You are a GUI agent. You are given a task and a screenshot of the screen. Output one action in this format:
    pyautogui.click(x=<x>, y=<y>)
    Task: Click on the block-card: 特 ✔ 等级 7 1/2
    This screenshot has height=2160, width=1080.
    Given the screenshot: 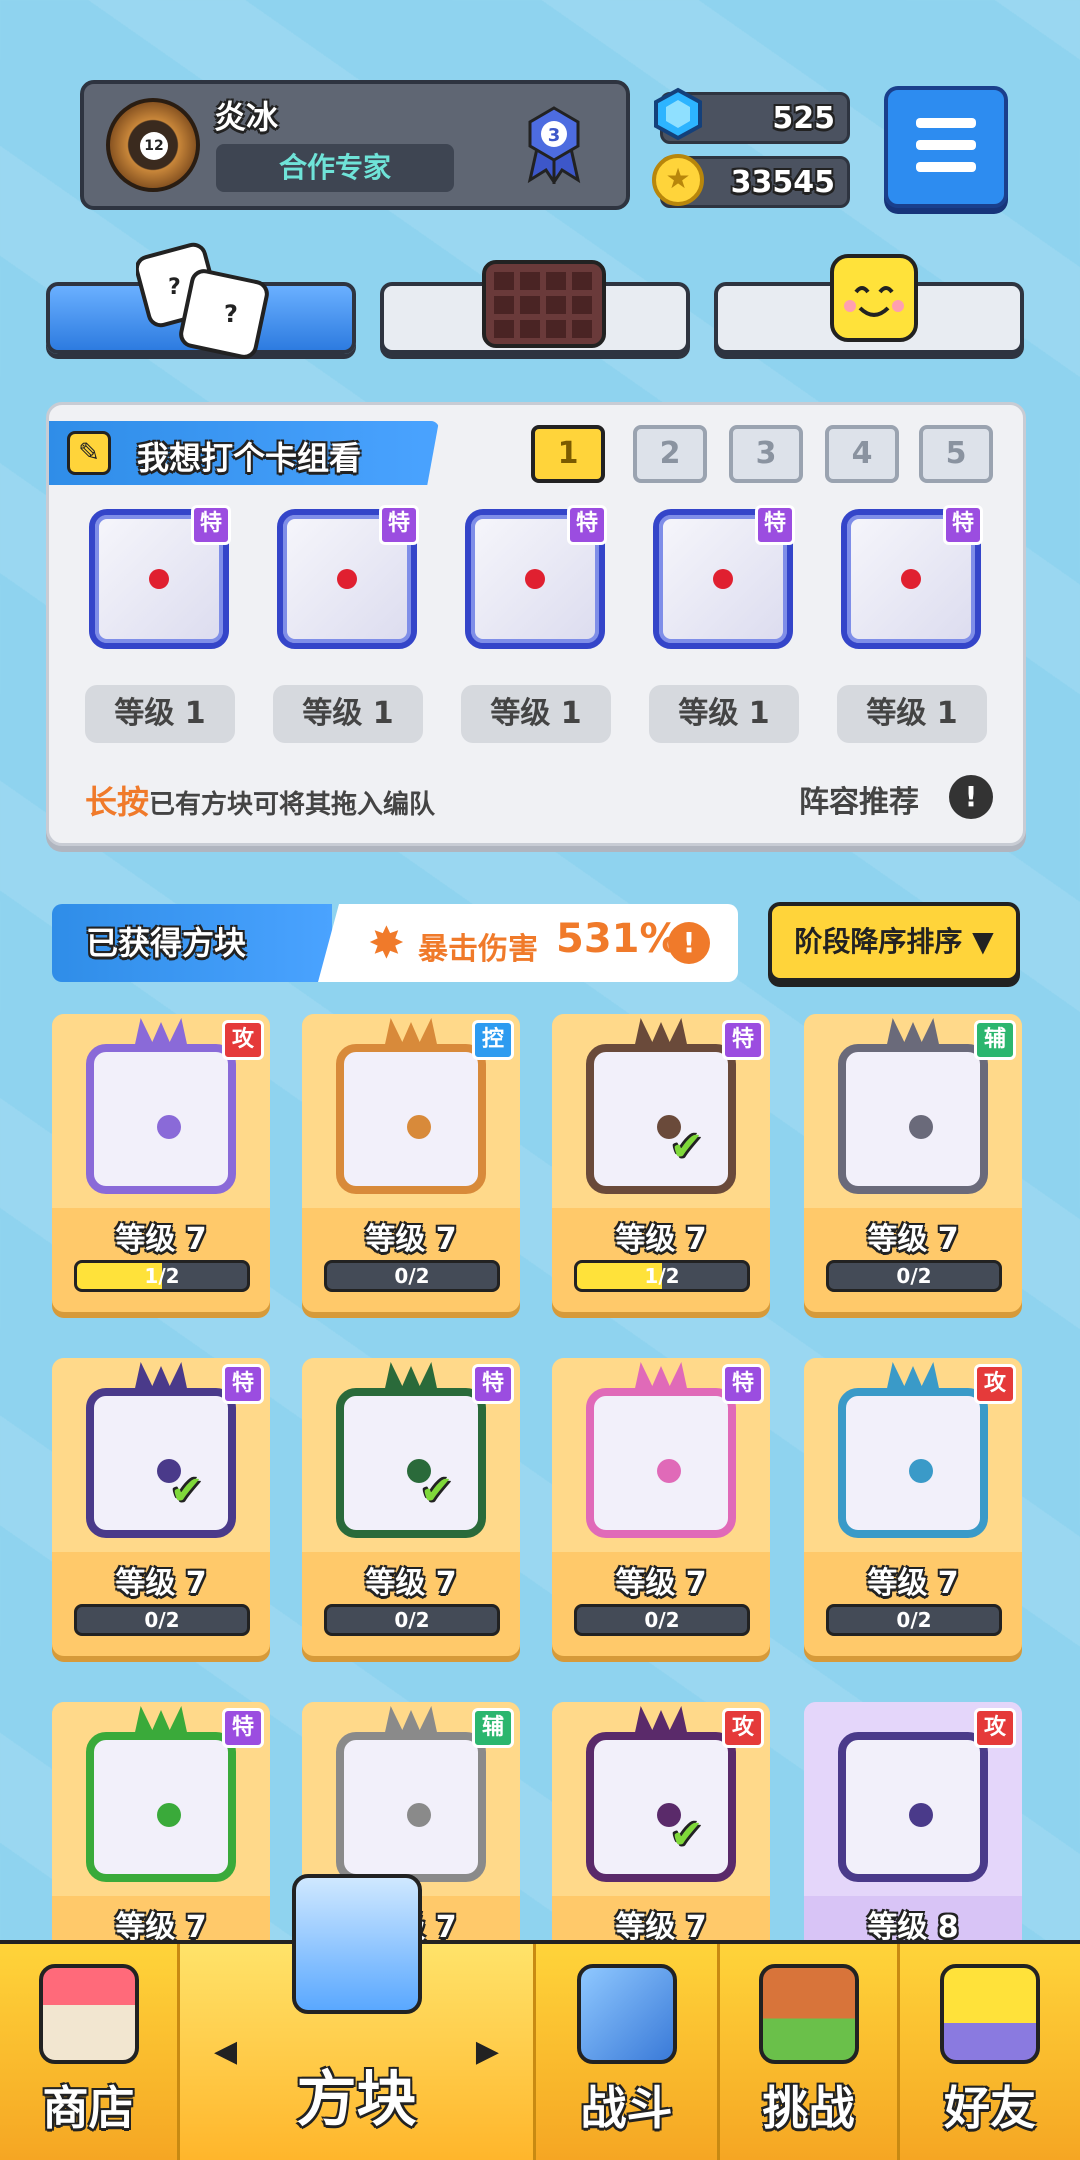 What is the action you would take?
    pyautogui.click(x=661, y=1163)
    